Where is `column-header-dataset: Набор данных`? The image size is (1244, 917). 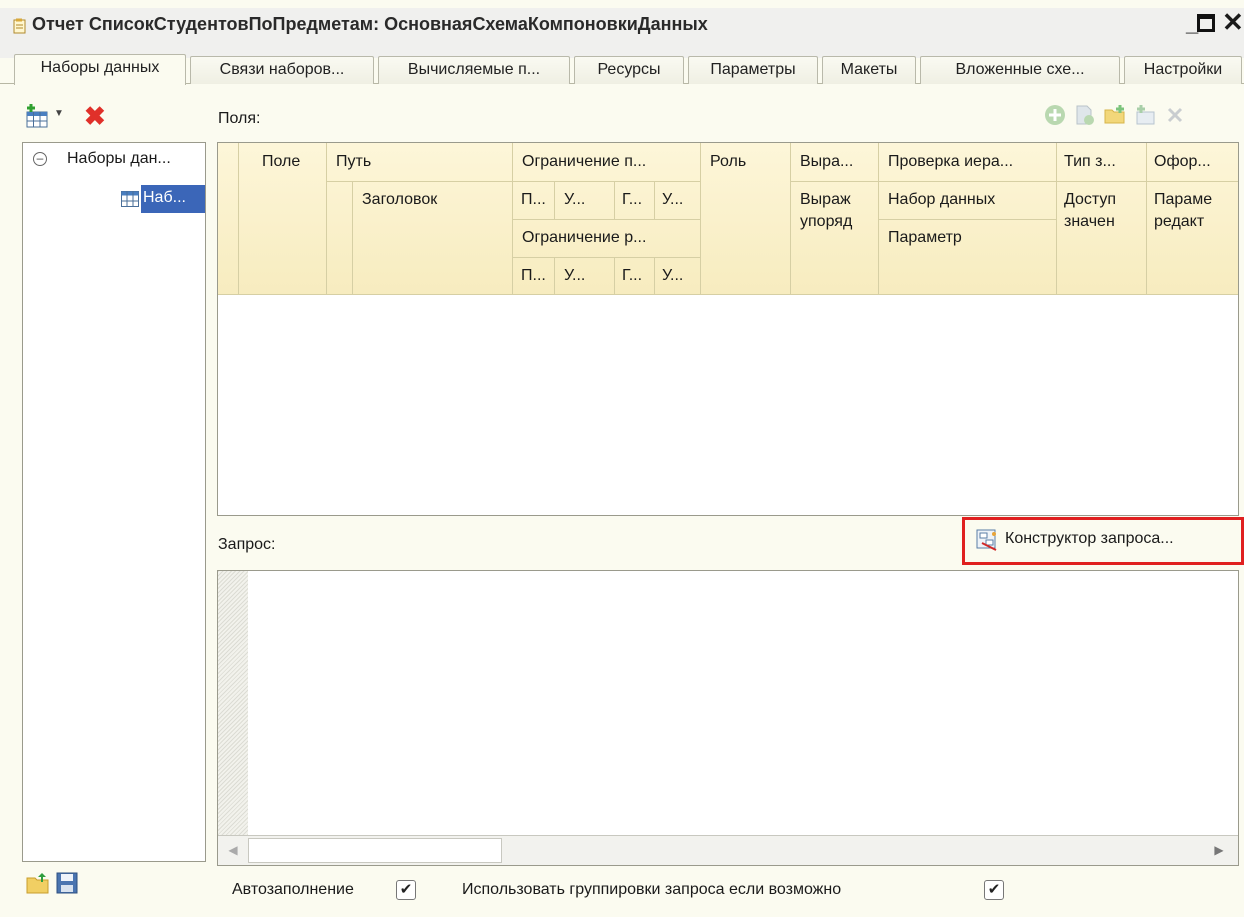 column-header-dataset: Набор данных is located at coordinates (941, 200).